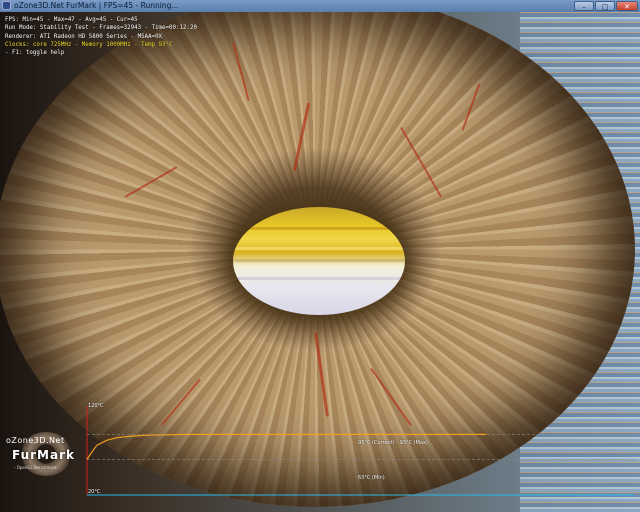  I want to click on fps-stats: FPS: Min=45 - Max=47 - Avg=45 - Cur=45, so click(71, 20).